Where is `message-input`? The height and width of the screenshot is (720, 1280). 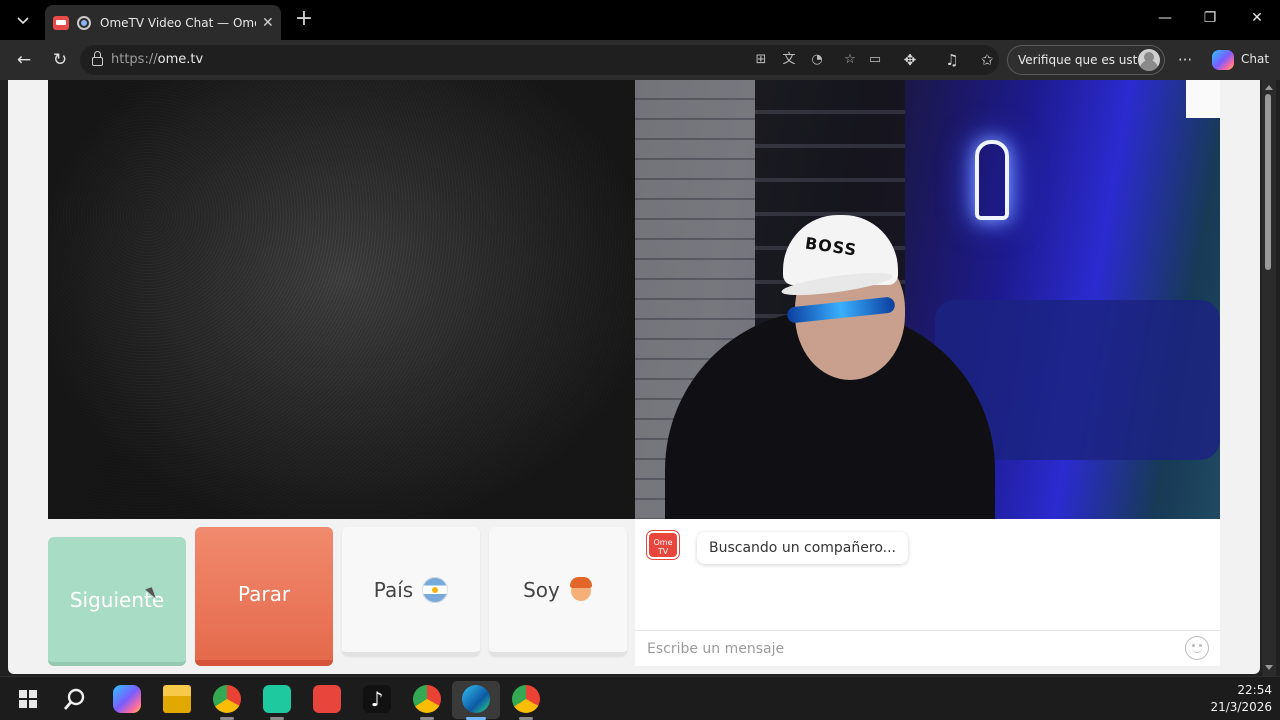
message-input is located at coordinates (927, 648).